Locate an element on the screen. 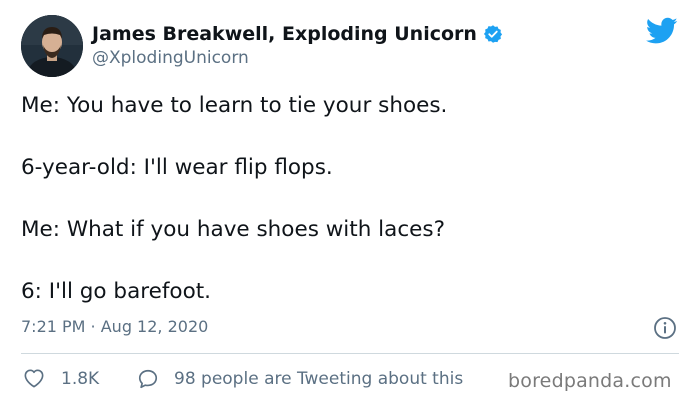  avatar is located at coordinates (52, 46).